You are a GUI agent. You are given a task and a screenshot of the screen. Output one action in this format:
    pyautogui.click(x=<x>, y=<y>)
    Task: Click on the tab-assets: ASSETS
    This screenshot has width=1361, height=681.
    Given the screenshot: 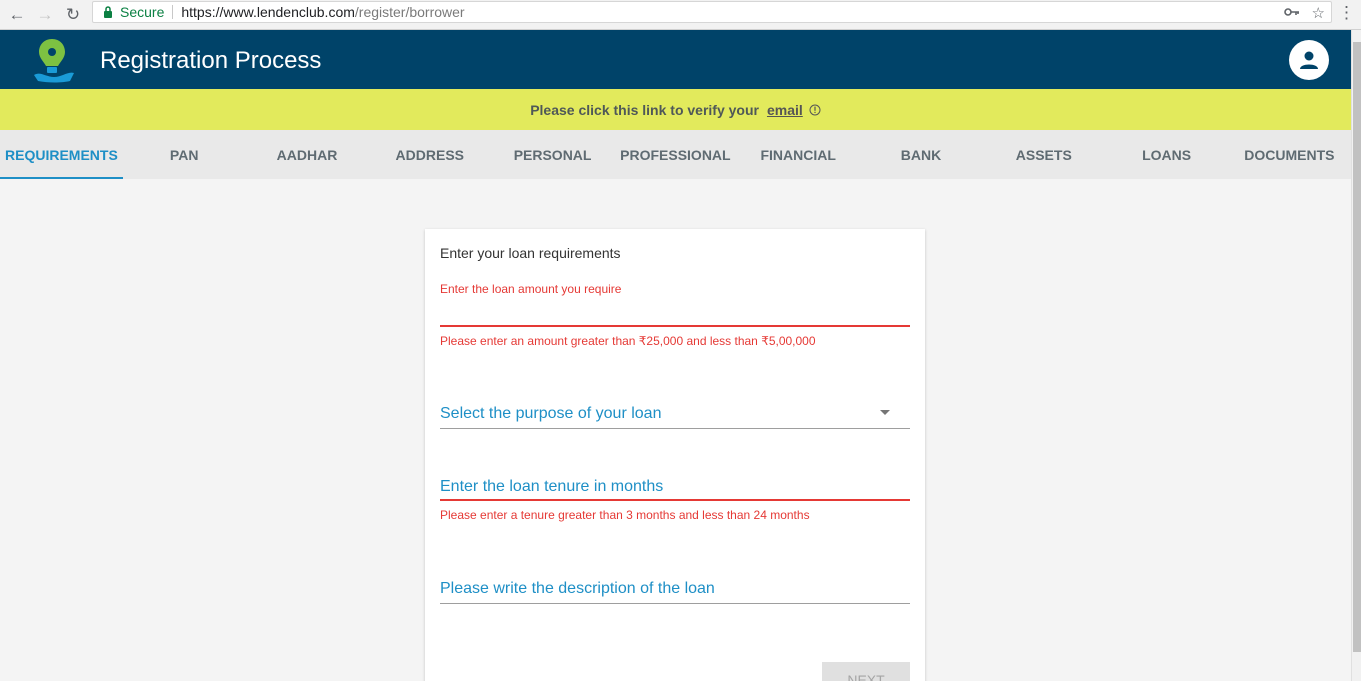 What is the action you would take?
    pyautogui.click(x=1043, y=154)
    